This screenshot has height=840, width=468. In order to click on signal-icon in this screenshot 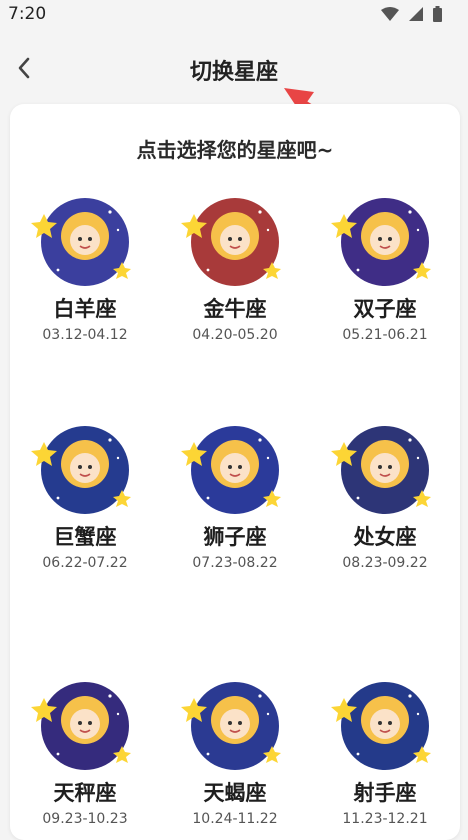, I will do `click(416, 14)`.